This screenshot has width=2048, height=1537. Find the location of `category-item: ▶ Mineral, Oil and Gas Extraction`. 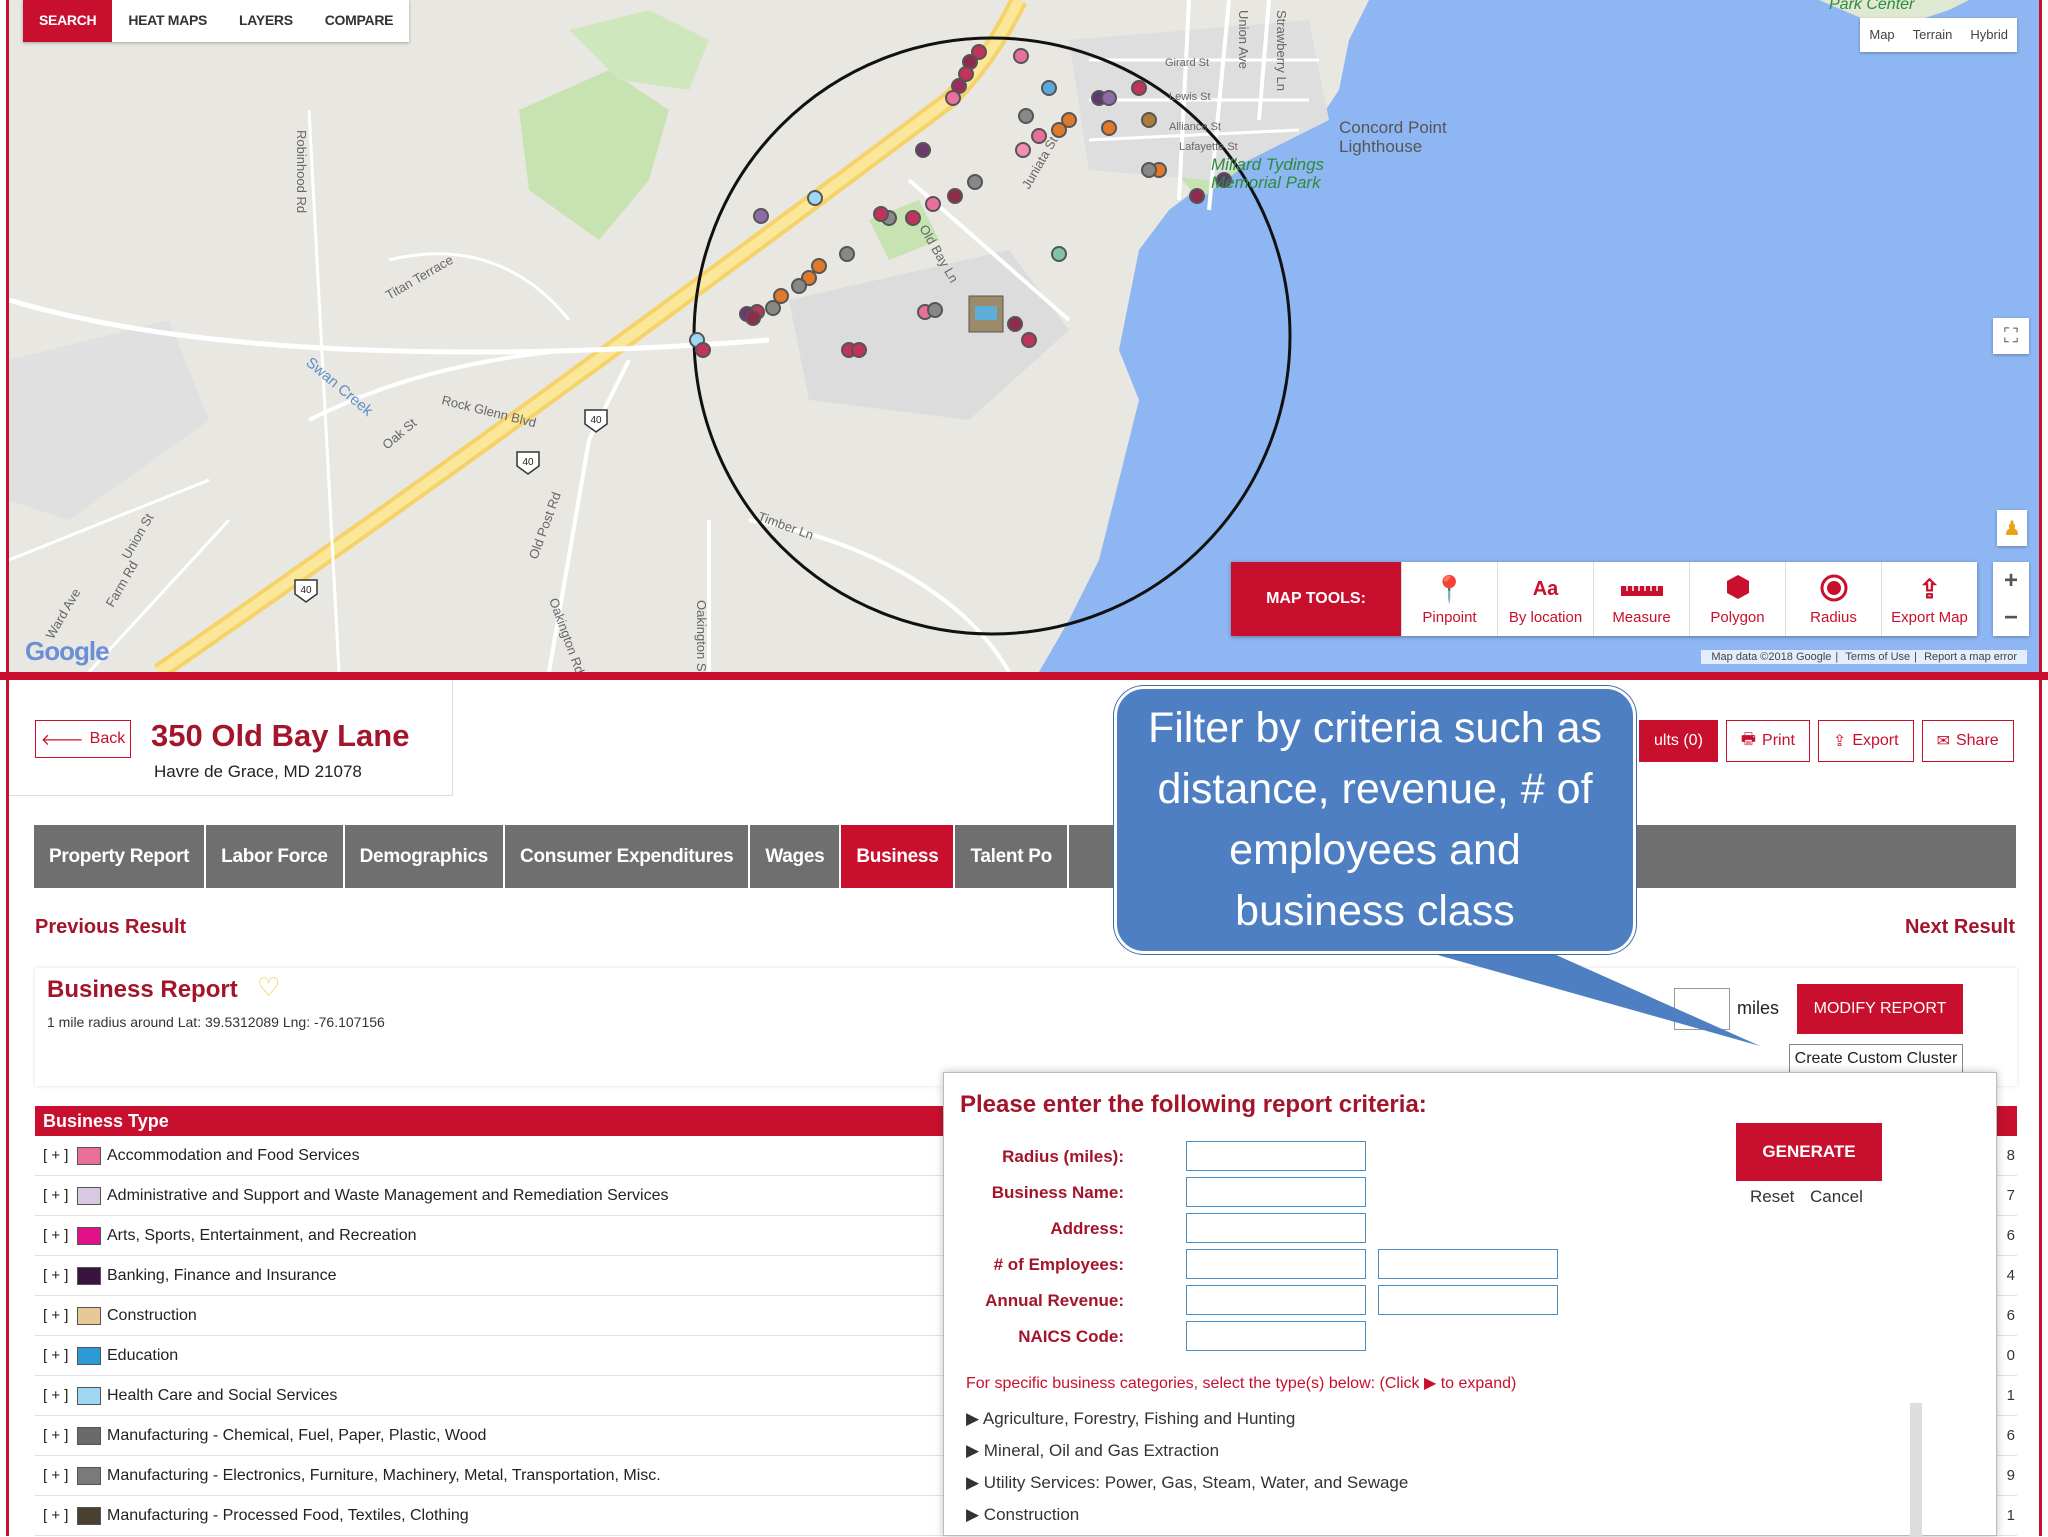

category-item: ▶ Mineral, Oil and Gas Extraction is located at coordinates (1466, 1451).